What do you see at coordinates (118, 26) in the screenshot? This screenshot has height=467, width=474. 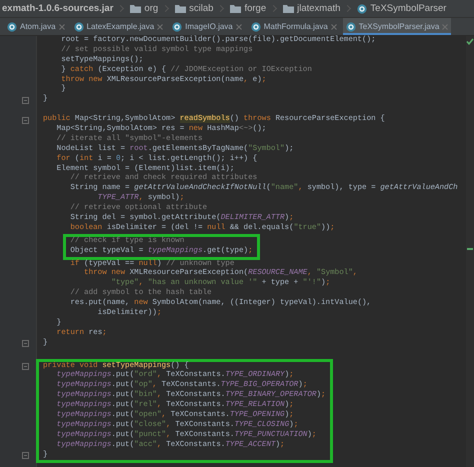 I see `editor-tab: LatexExample.java` at bounding box center [118, 26].